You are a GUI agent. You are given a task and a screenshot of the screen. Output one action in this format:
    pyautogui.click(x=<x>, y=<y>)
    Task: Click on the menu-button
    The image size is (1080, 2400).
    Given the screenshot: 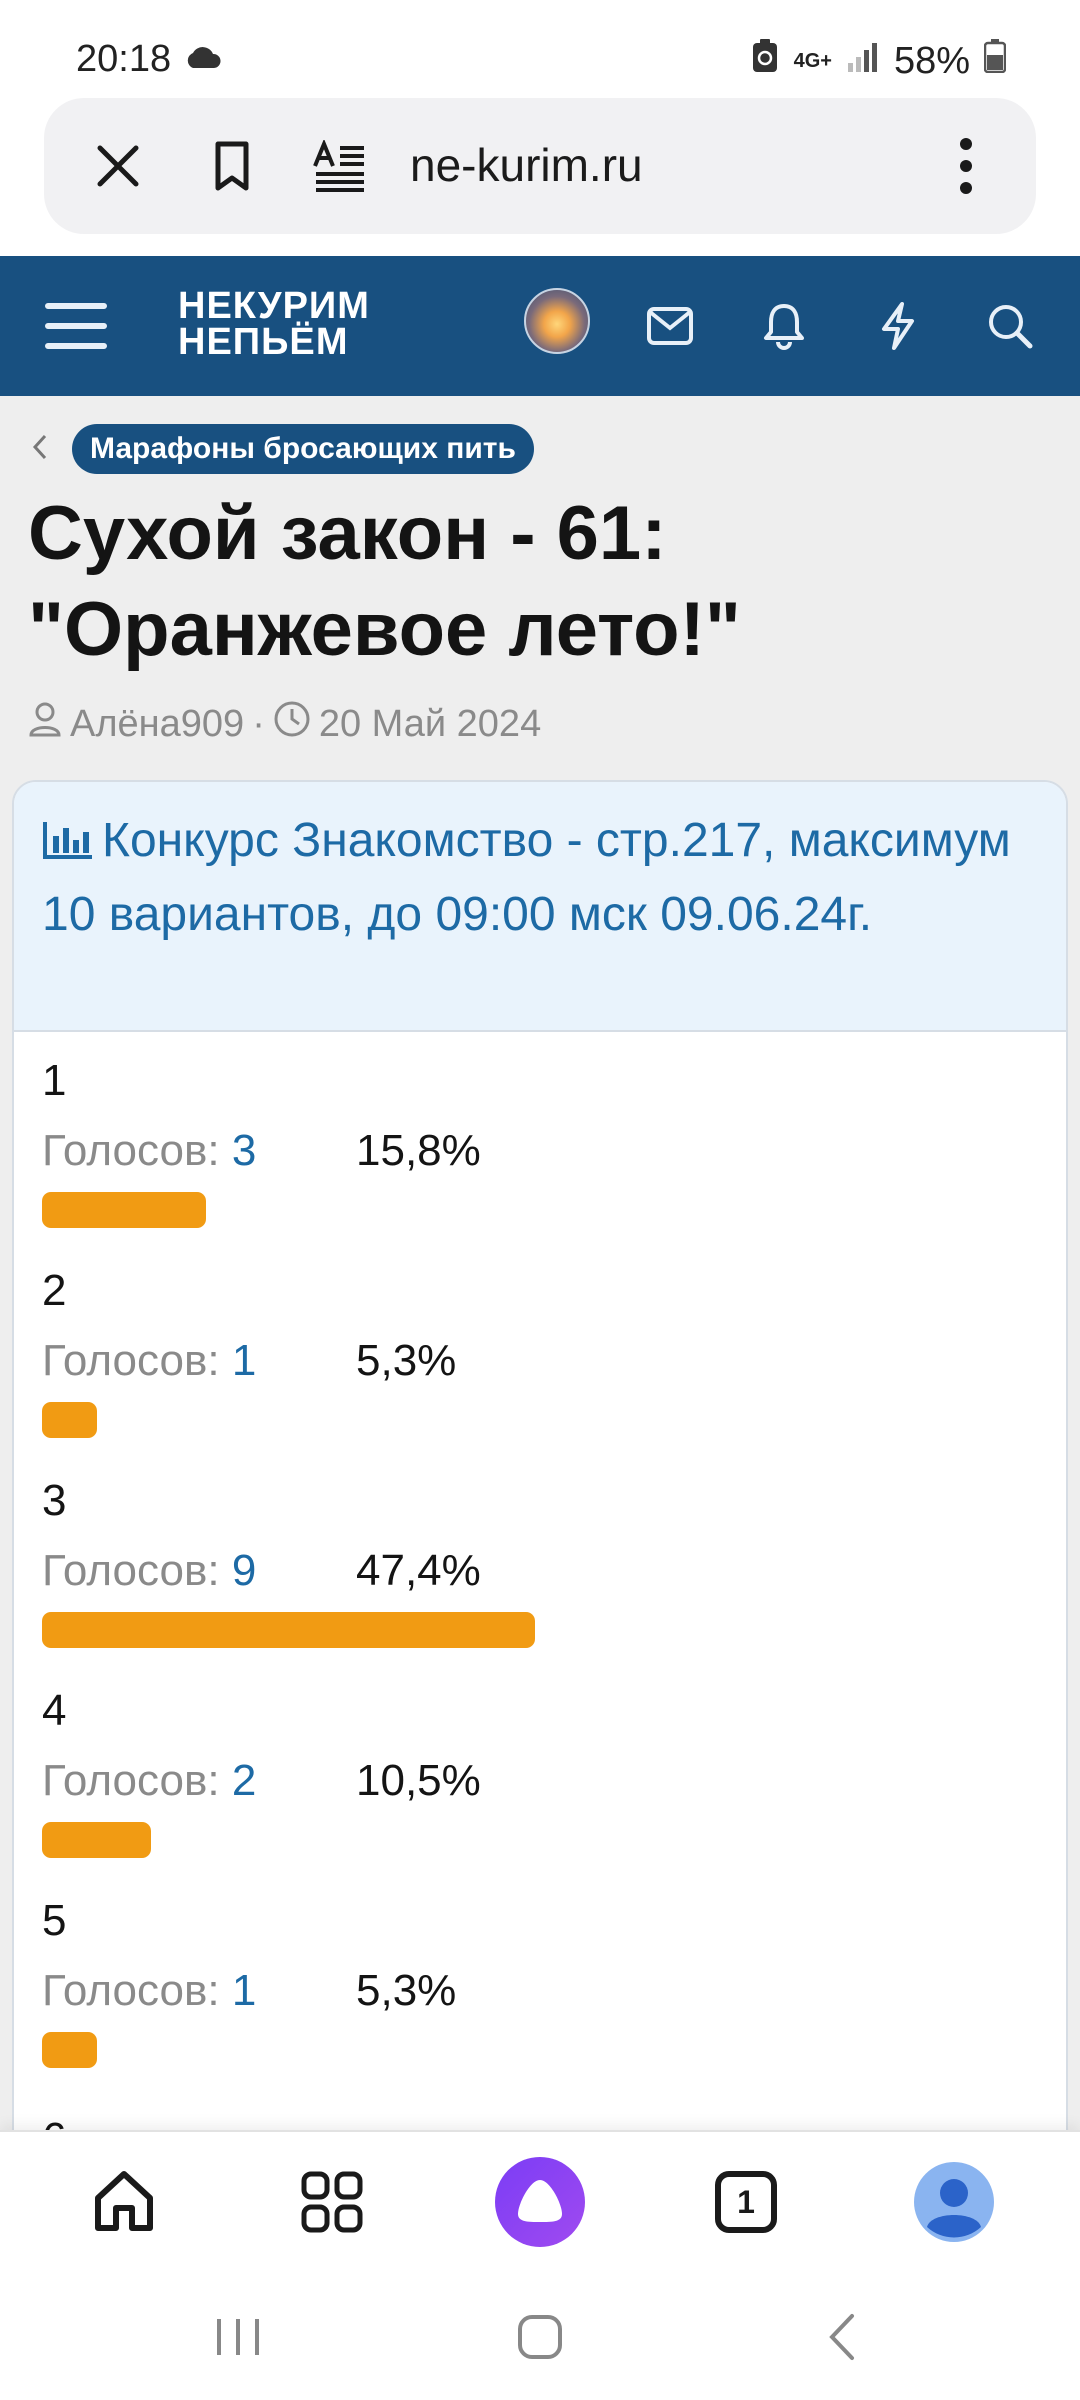 What is the action you would take?
    pyautogui.click(x=76, y=326)
    